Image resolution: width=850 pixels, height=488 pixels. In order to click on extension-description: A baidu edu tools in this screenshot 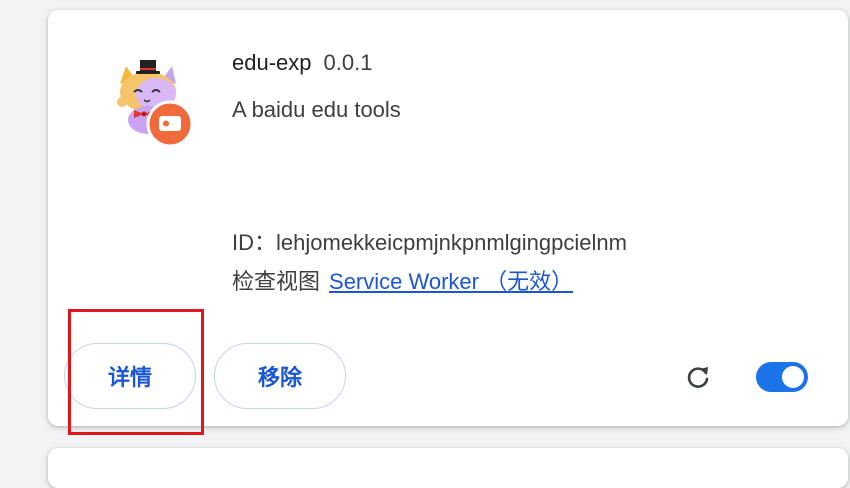, I will do `click(316, 109)`.